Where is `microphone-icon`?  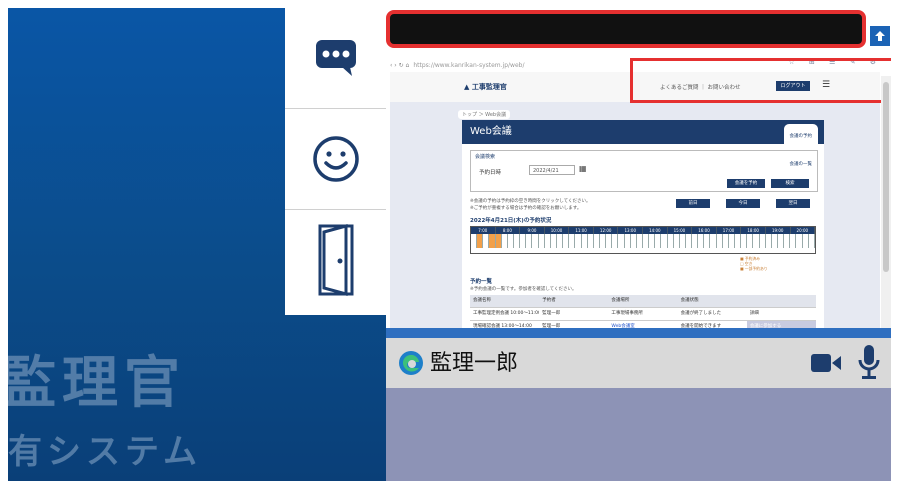 microphone-icon is located at coordinates (869, 363).